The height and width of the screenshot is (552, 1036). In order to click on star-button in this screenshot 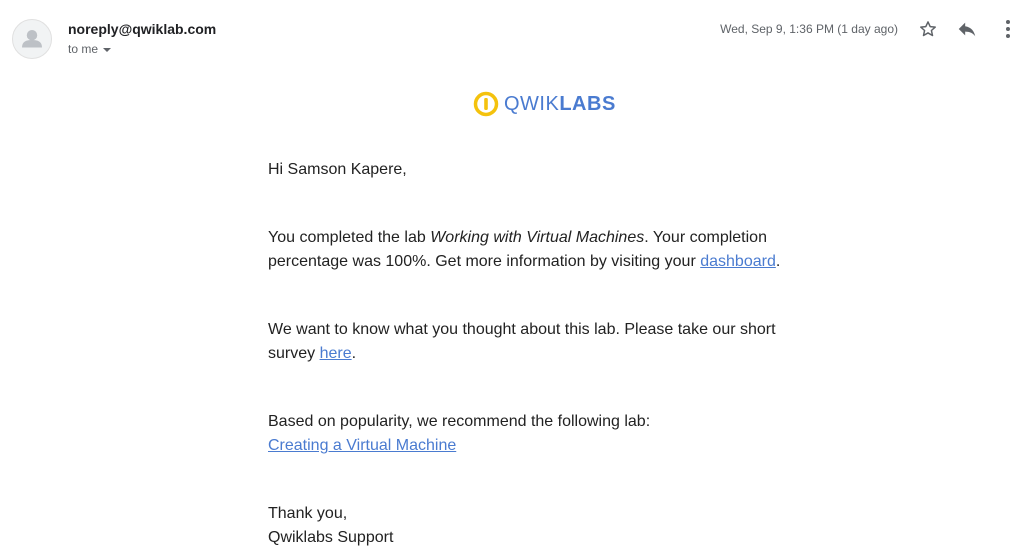, I will do `click(928, 29)`.